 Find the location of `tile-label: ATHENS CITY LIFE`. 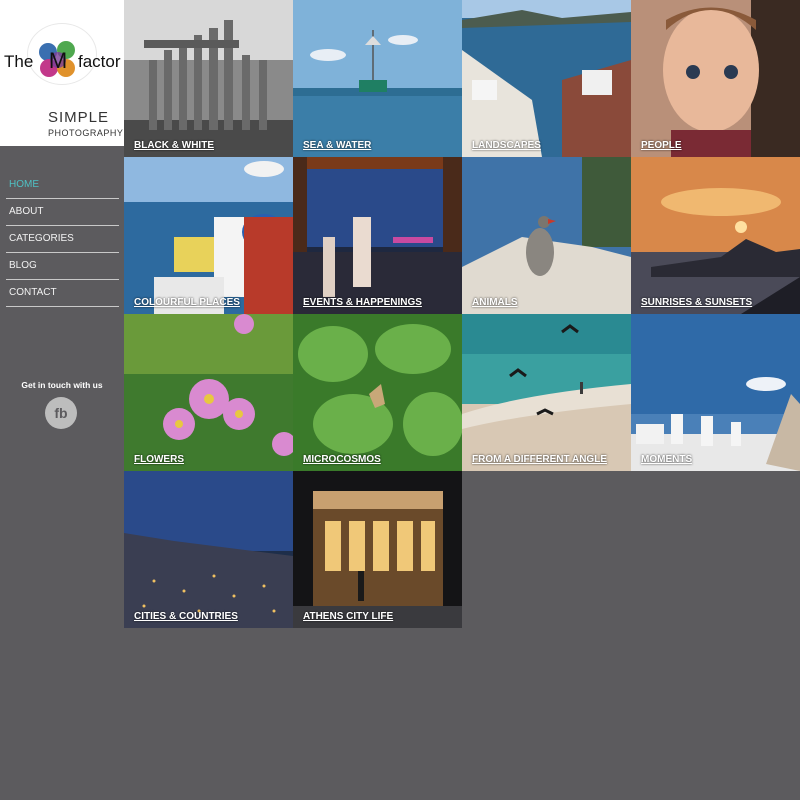

tile-label: ATHENS CITY LIFE is located at coordinates (348, 616).